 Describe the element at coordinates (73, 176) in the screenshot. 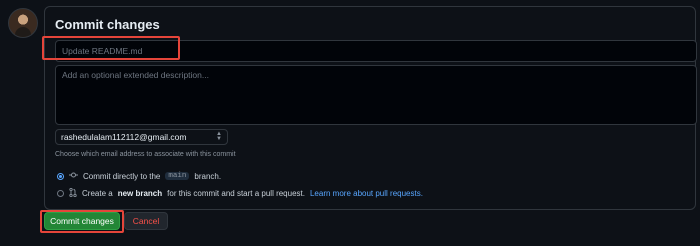

I see `git-commit-icon` at that location.